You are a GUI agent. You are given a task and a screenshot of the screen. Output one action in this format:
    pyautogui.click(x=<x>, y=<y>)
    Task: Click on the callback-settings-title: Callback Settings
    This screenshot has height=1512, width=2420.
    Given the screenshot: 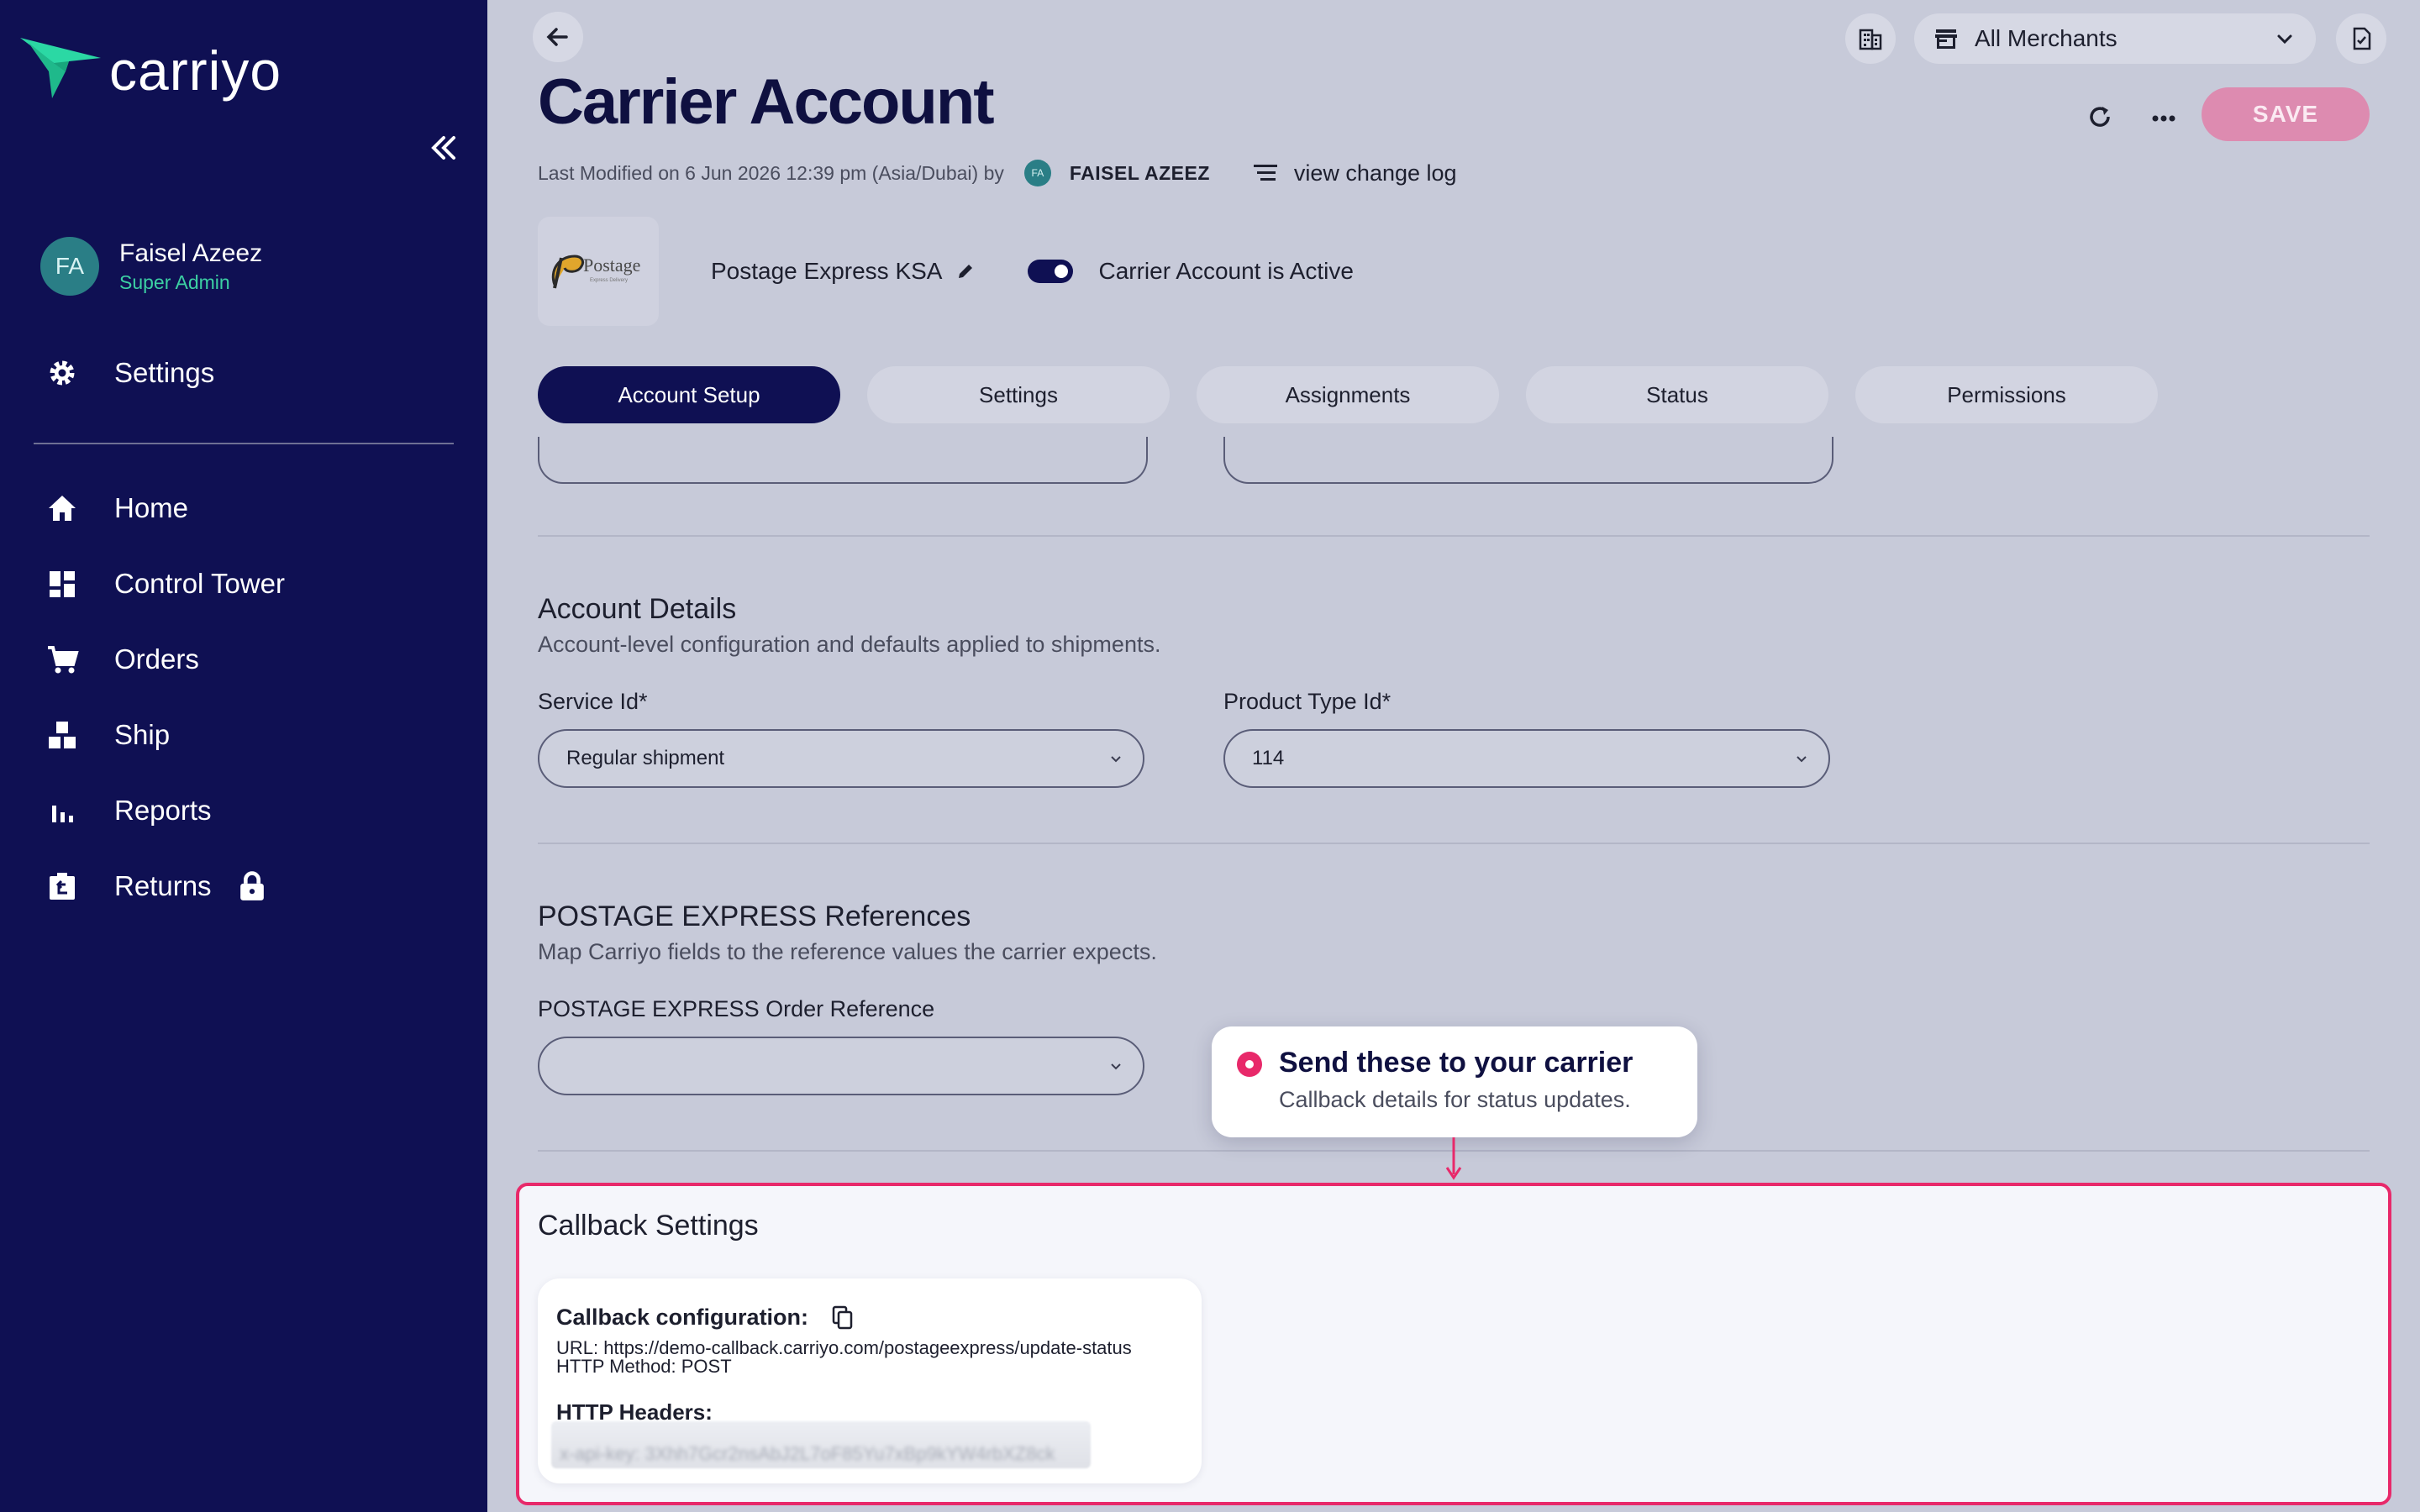 What is the action you would take?
    pyautogui.click(x=648, y=1226)
    